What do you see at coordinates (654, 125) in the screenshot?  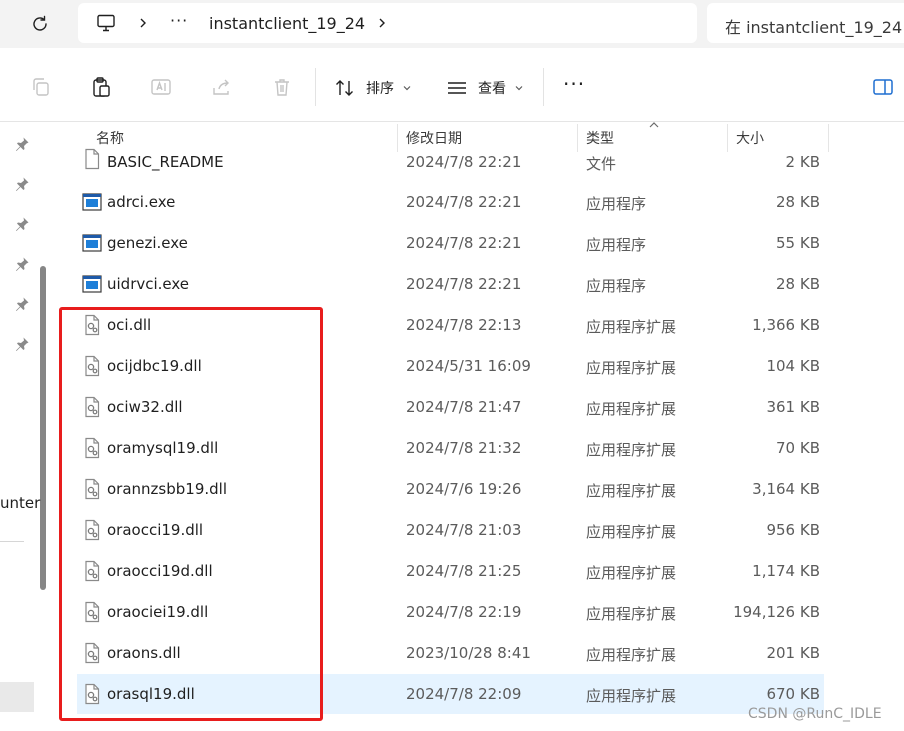 I see `sort-ascending-icon` at bounding box center [654, 125].